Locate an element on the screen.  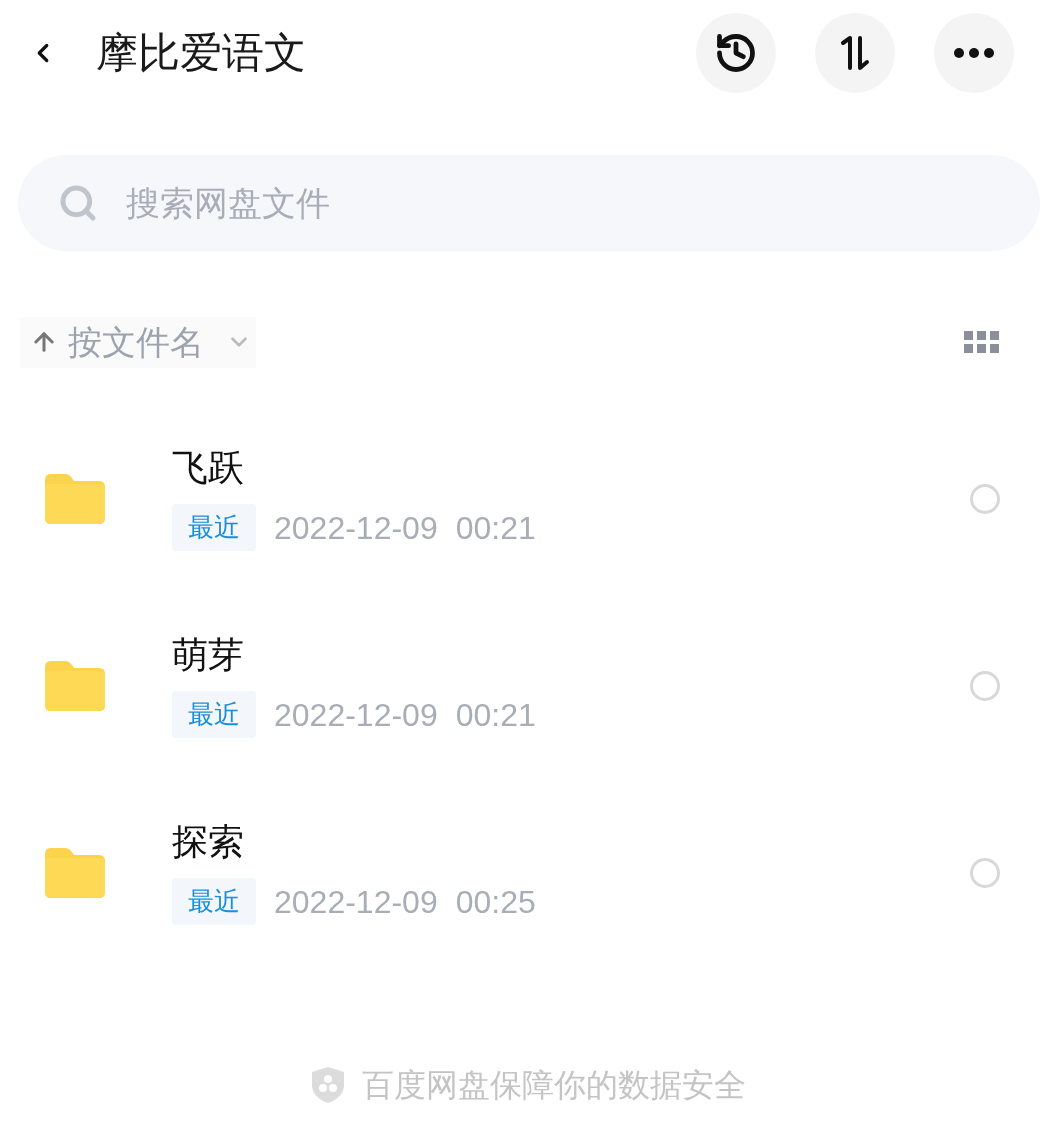
file-time: 00:25 is located at coordinates (495, 902).